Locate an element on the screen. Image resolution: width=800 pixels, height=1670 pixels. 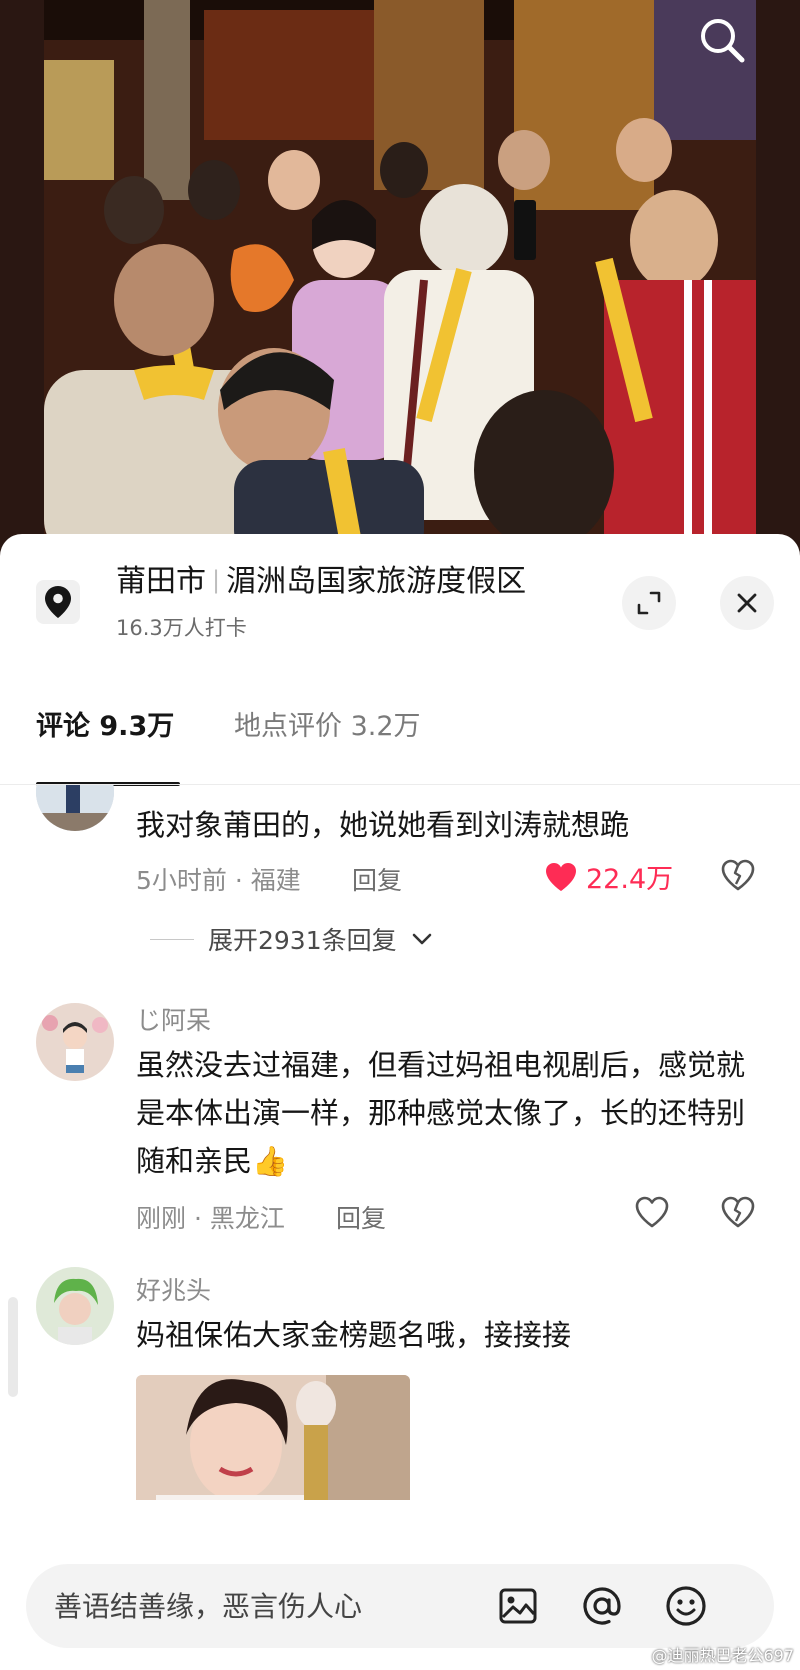
comment-text: 我对象莆田的，她说她看到刘涛就想跪 is located at coordinates (383, 825).